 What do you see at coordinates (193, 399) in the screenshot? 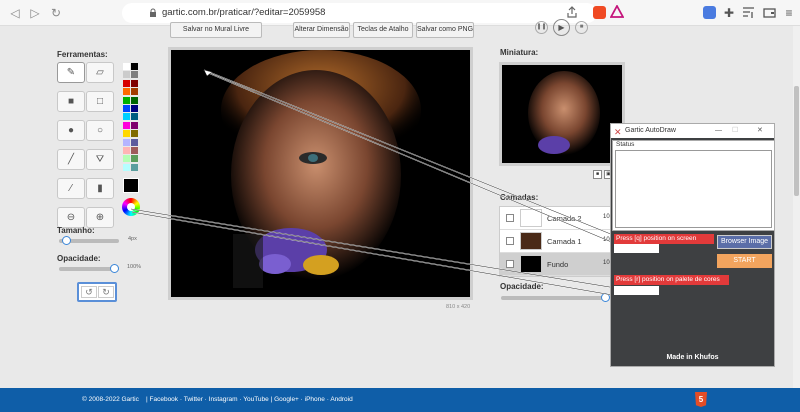
I see `footer-link-twitter: Twitter` at bounding box center [193, 399].